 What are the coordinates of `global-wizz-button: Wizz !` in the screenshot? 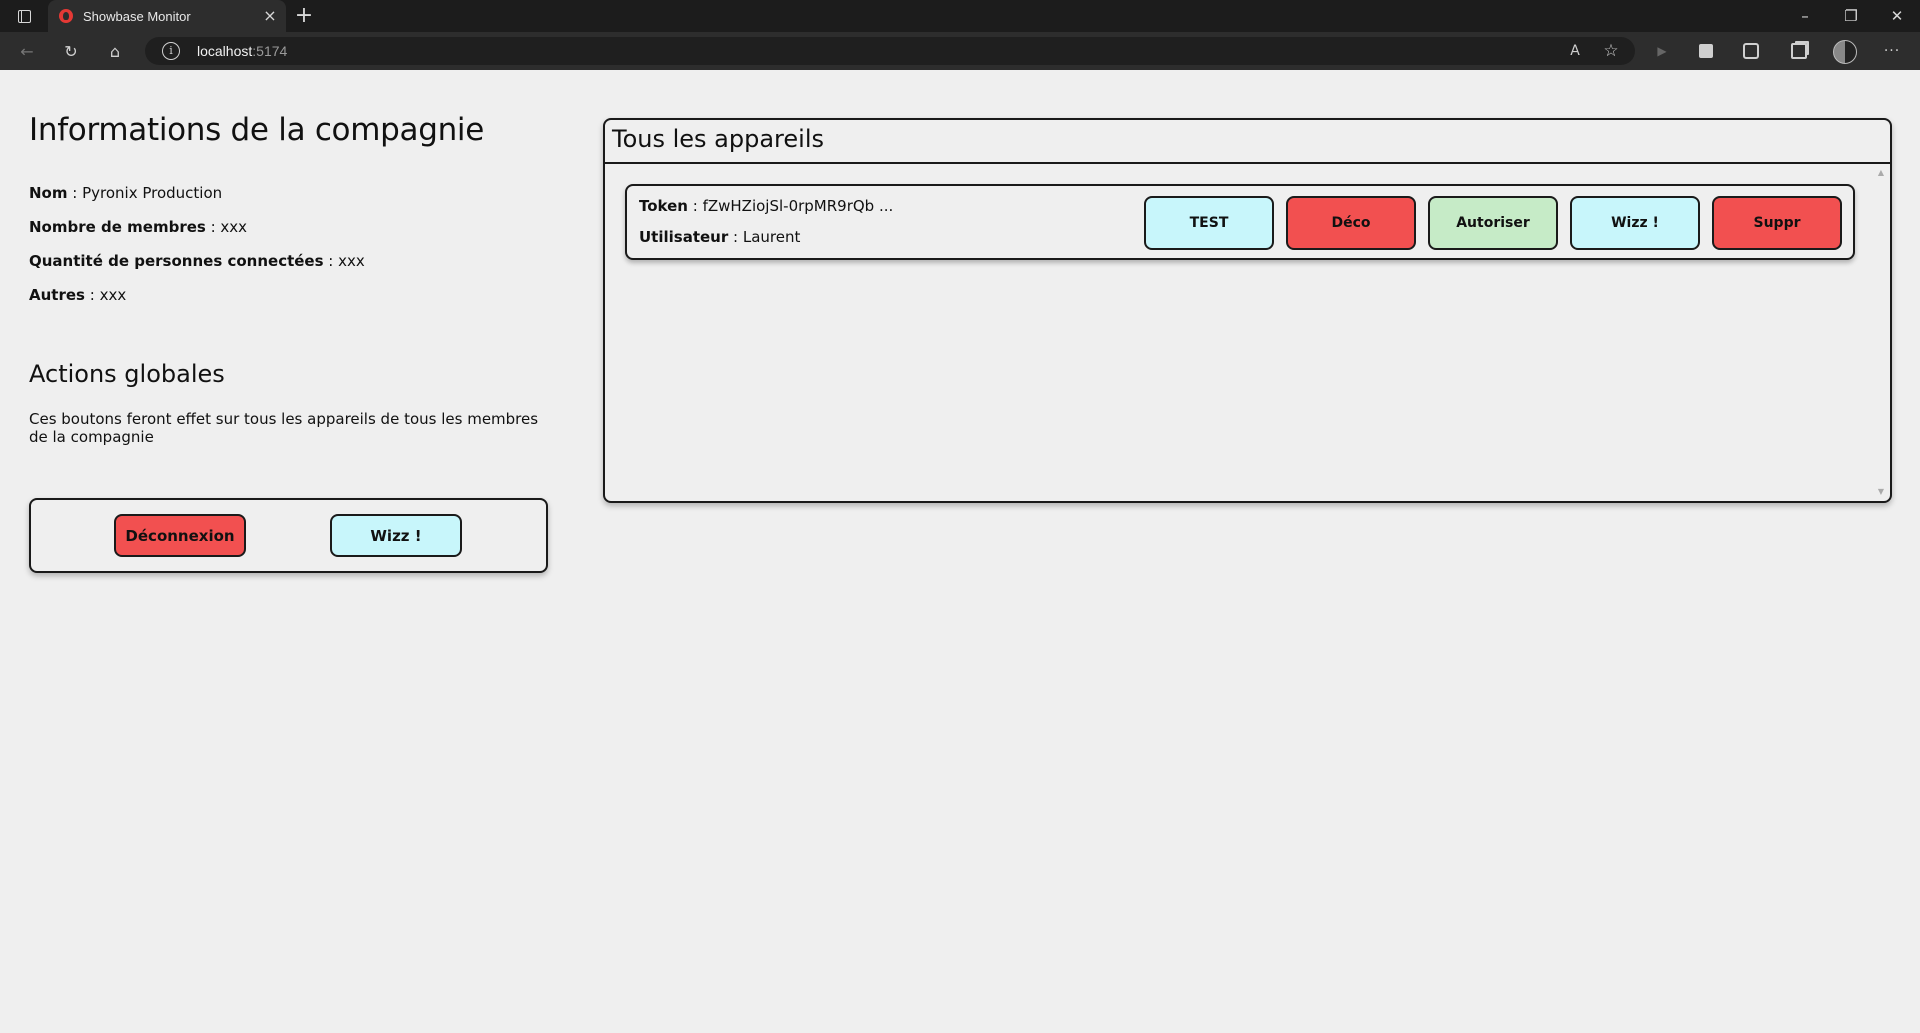 It's located at (396, 535).